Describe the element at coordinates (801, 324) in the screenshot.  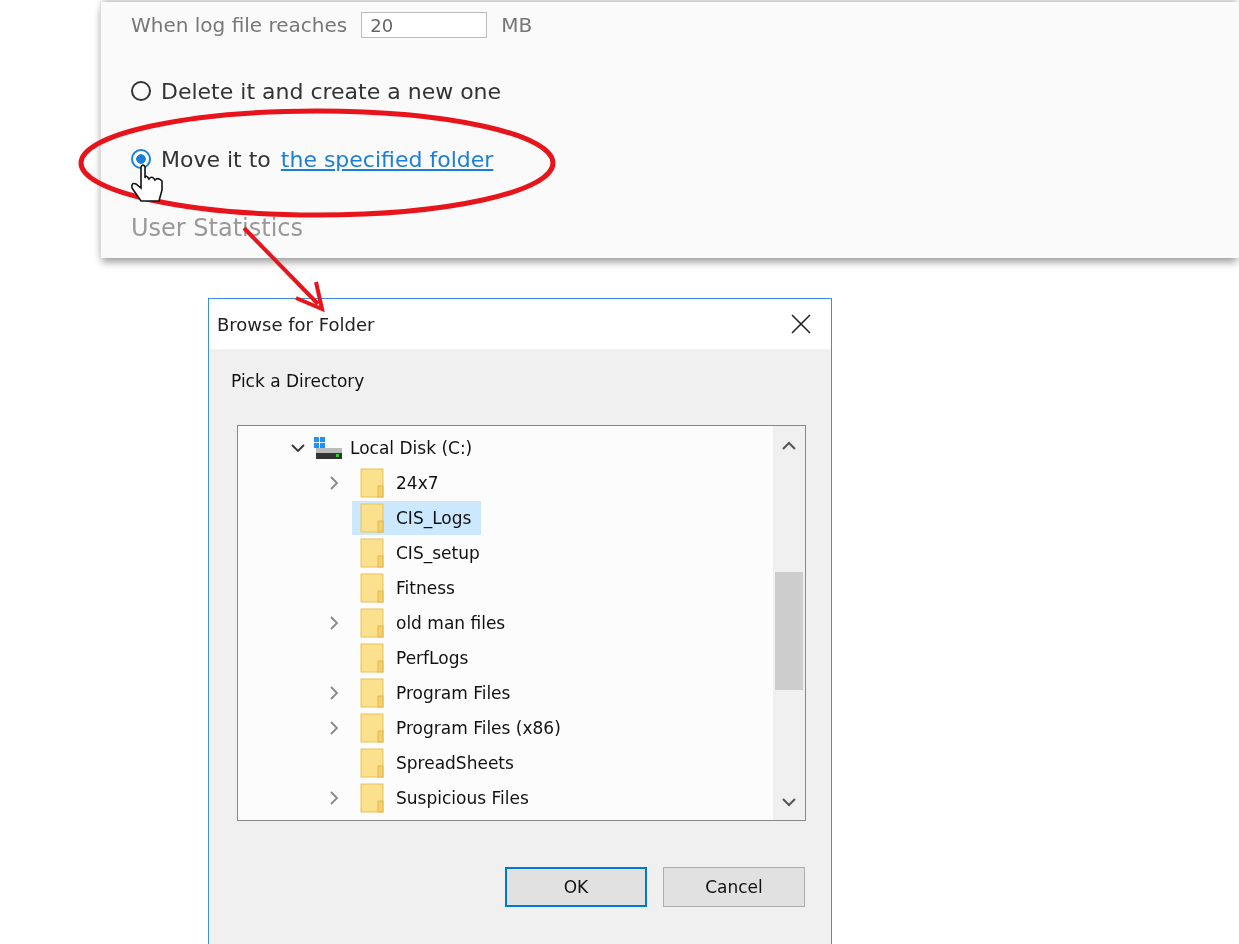
I see `close-icon` at that location.